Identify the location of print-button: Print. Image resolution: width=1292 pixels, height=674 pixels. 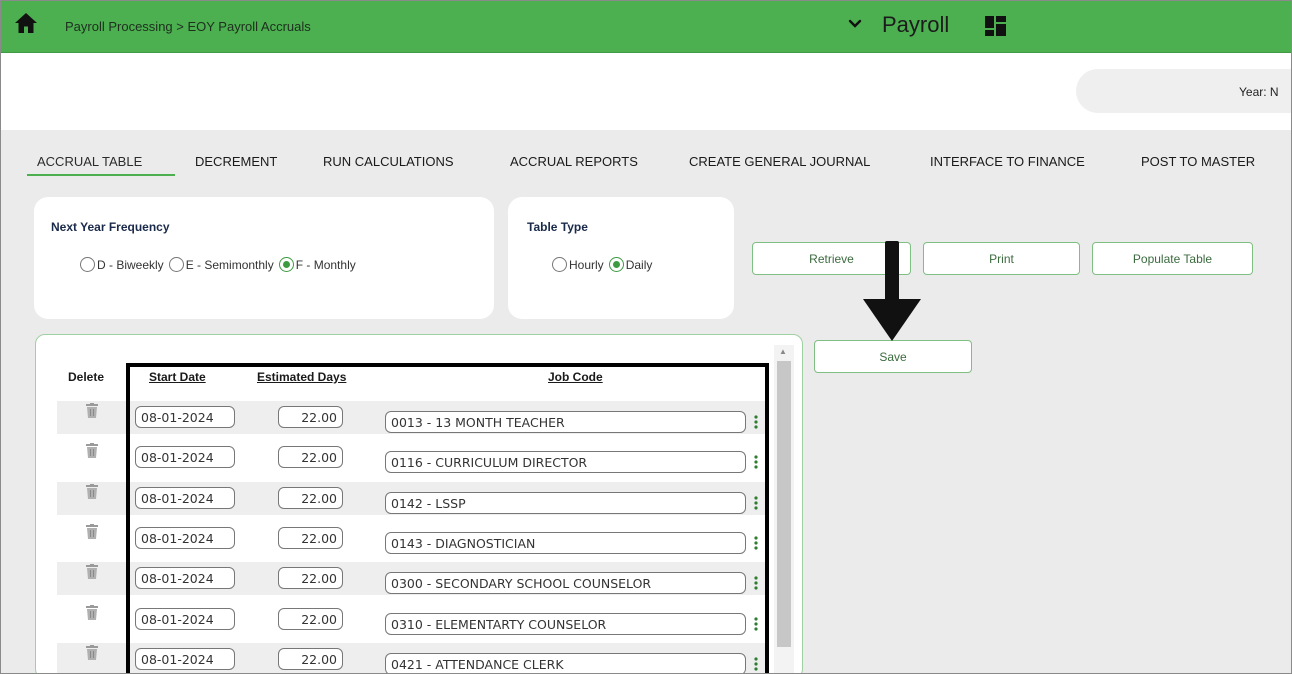
(1001, 258).